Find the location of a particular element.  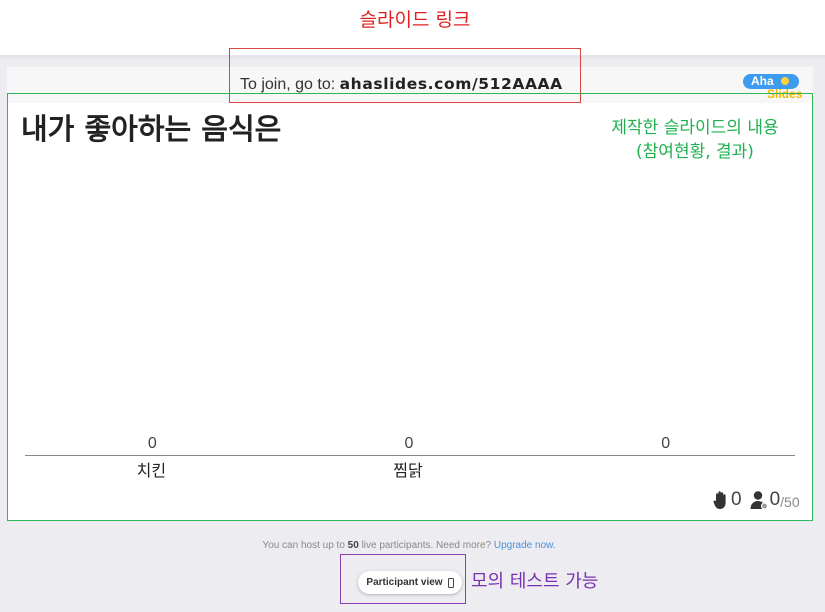

participant-view-highlight-box is located at coordinates (403, 579).